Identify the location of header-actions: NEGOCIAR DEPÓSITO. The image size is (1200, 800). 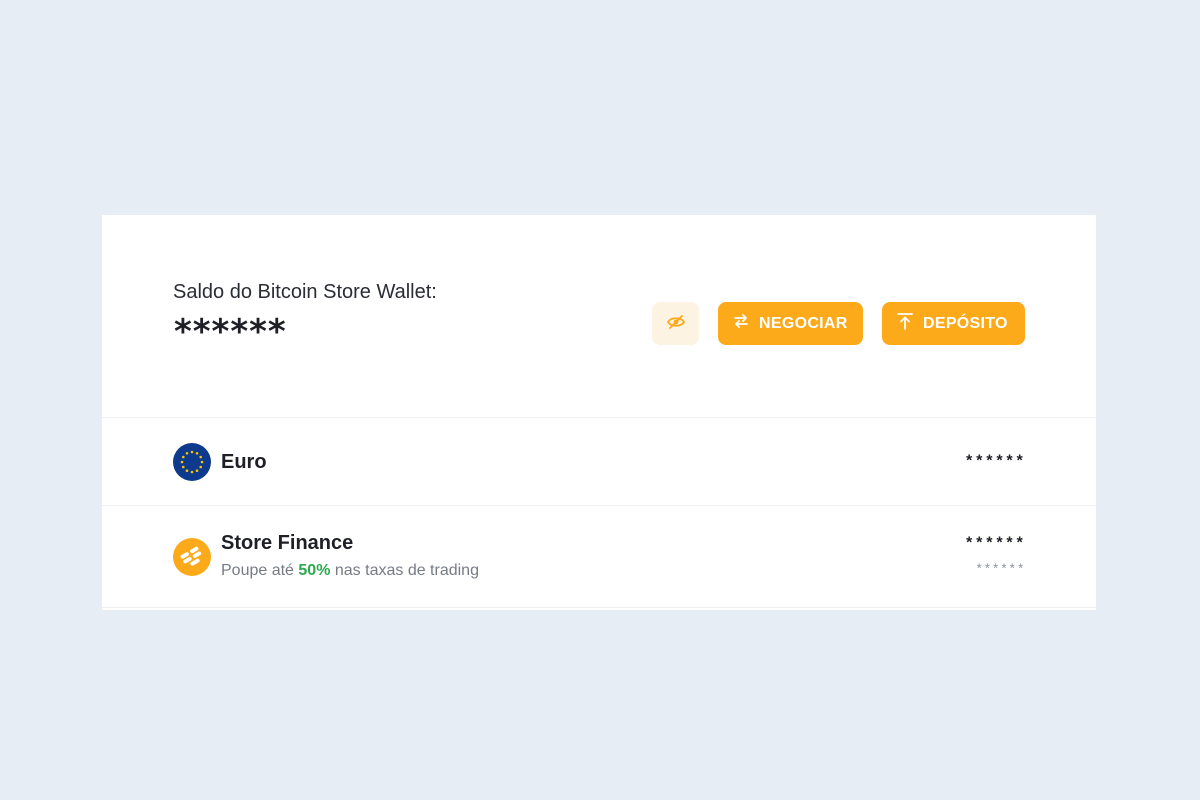
(838, 323).